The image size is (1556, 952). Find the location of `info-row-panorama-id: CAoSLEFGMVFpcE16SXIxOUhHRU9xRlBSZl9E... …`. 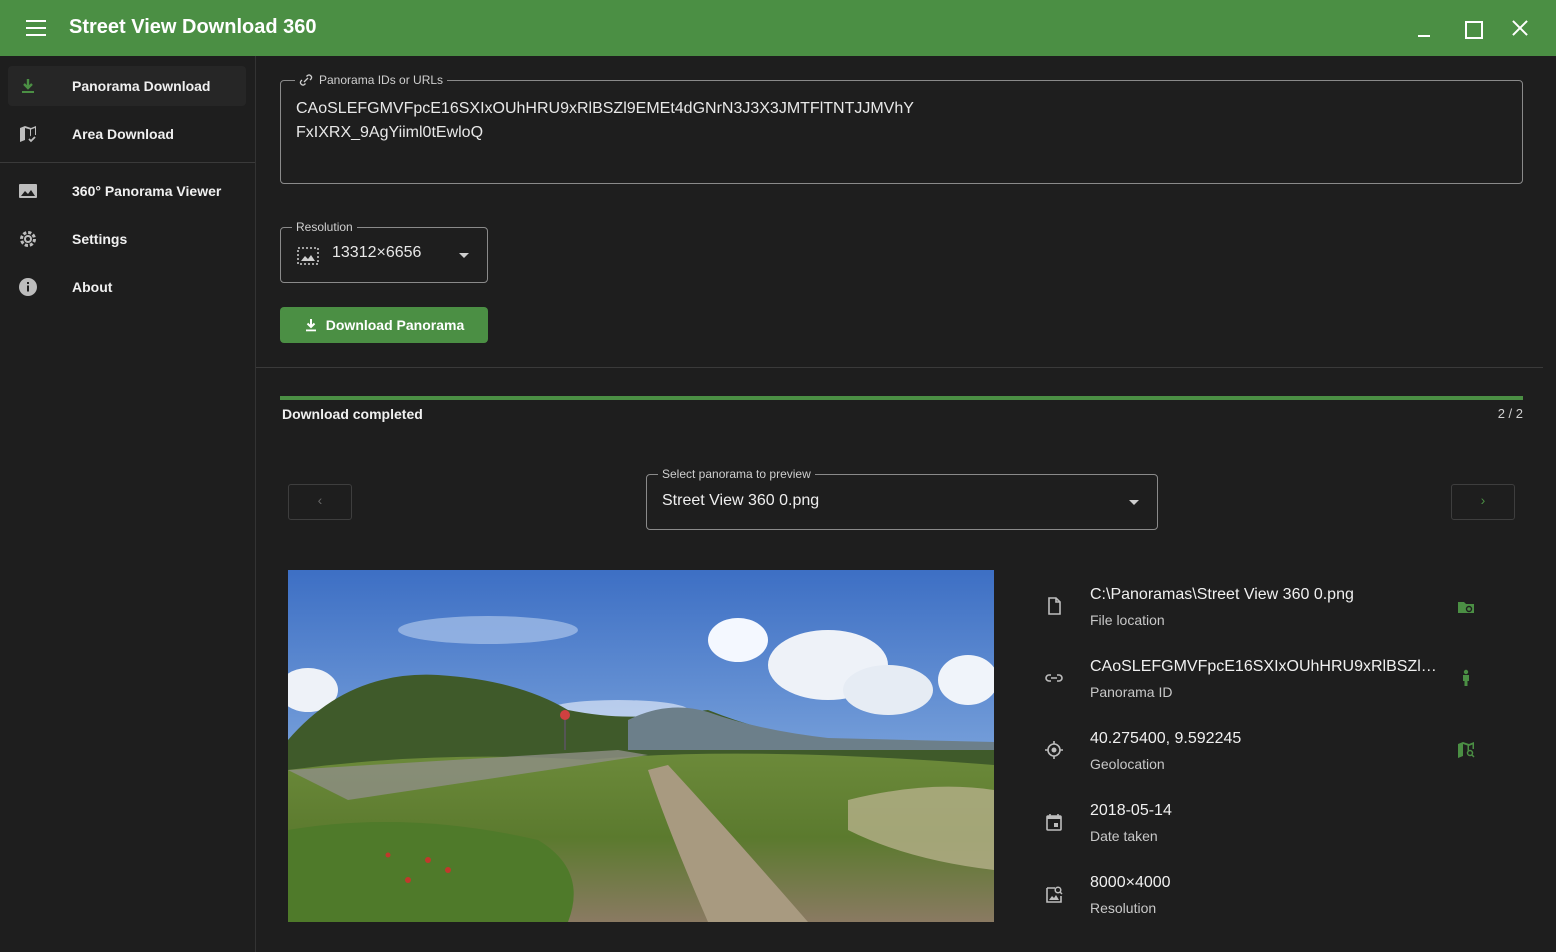

info-row-panorama-id: CAoSLEFGMVFpcE16SXIxOUhHRU9xRlBSZl9E... … is located at coordinates (1265, 688).